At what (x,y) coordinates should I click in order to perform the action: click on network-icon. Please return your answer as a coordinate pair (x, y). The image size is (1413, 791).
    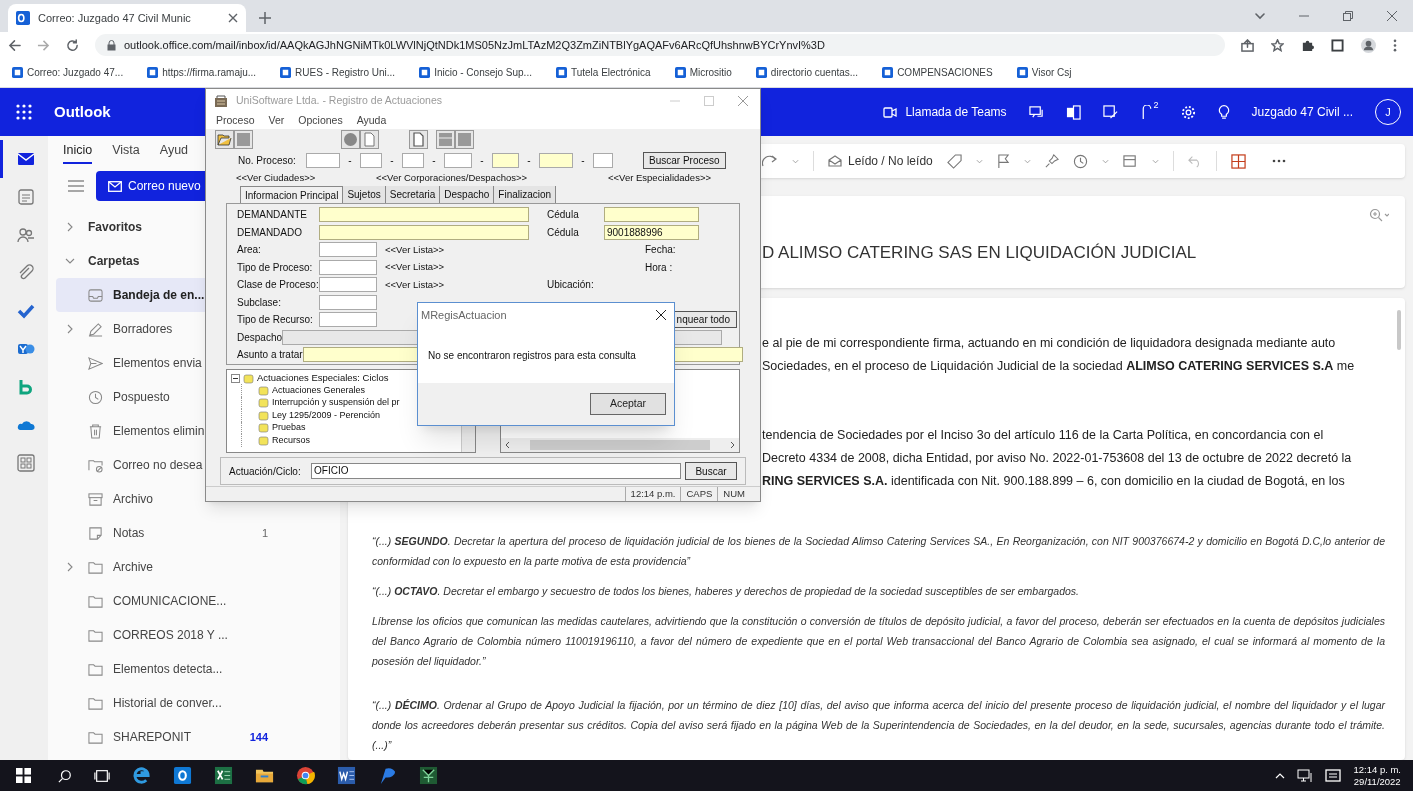
    Looking at the image, I should click on (1305, 775).